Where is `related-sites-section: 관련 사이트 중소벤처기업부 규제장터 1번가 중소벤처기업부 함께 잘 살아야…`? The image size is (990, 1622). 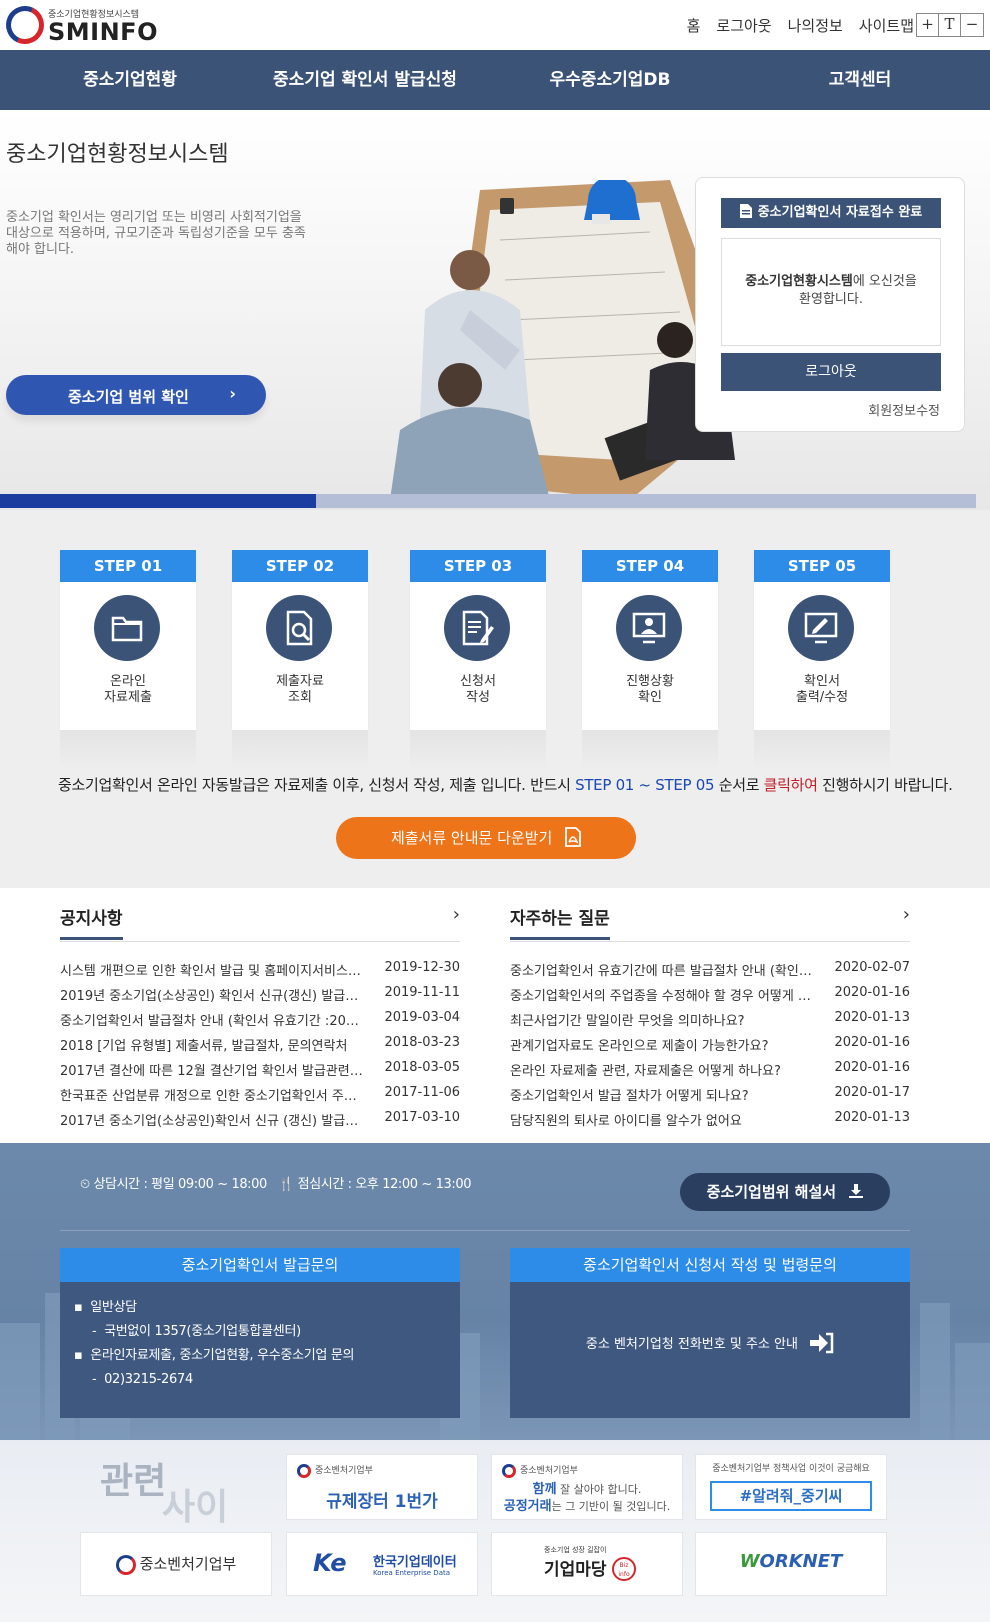
related-sites-section: 관련 사이트 중소벤처기업부 규제장터 1번가 중소벤처기업부 함께 잘 살아야… is located at coordinates (495, 1531).